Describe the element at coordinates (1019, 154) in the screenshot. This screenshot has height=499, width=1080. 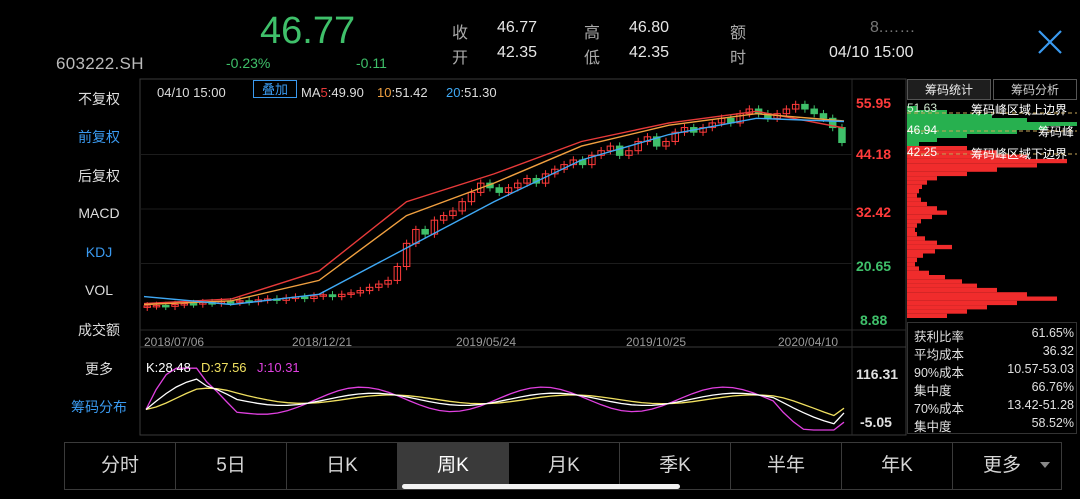
I see `chip-lower-label: 筹码峰区域下边界` at that location.